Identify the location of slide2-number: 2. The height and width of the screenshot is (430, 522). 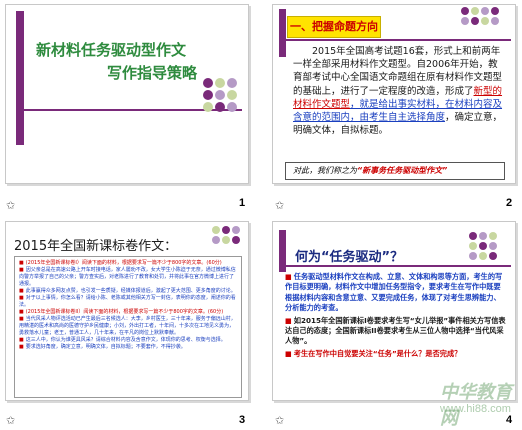
(509, 203).